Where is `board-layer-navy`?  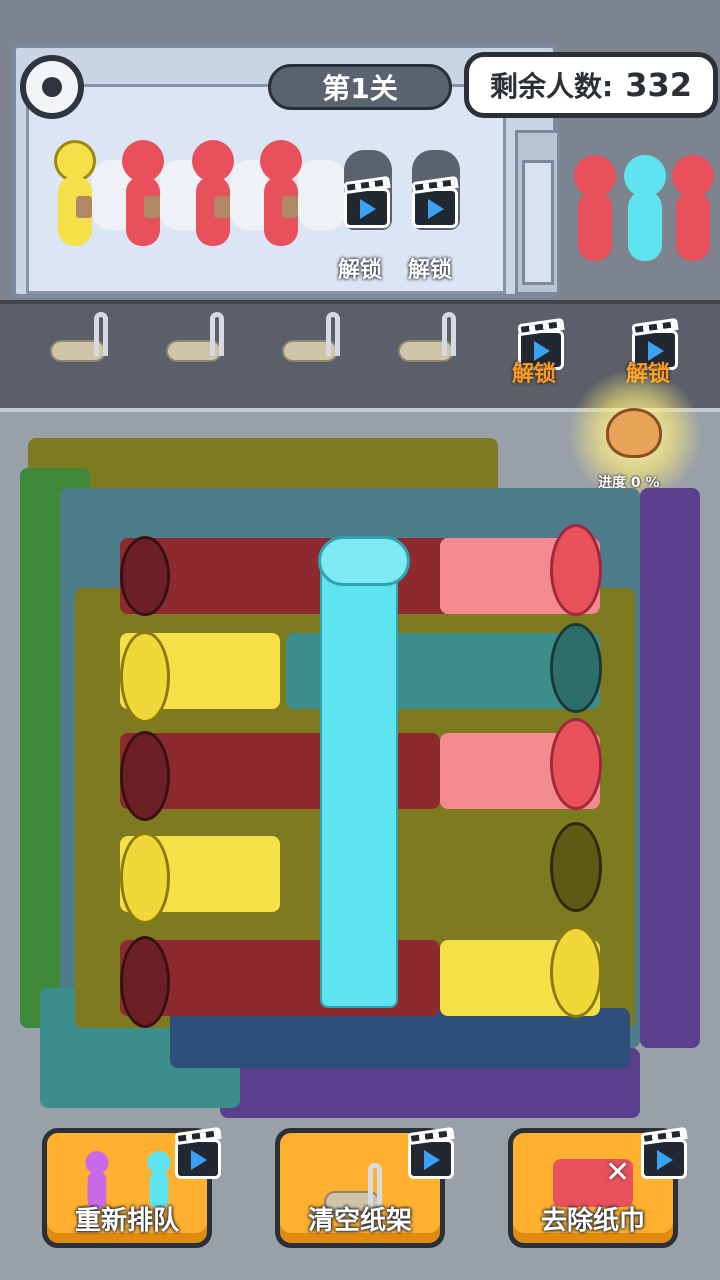 board-layer-navy is located at coordinates (400, 1038).